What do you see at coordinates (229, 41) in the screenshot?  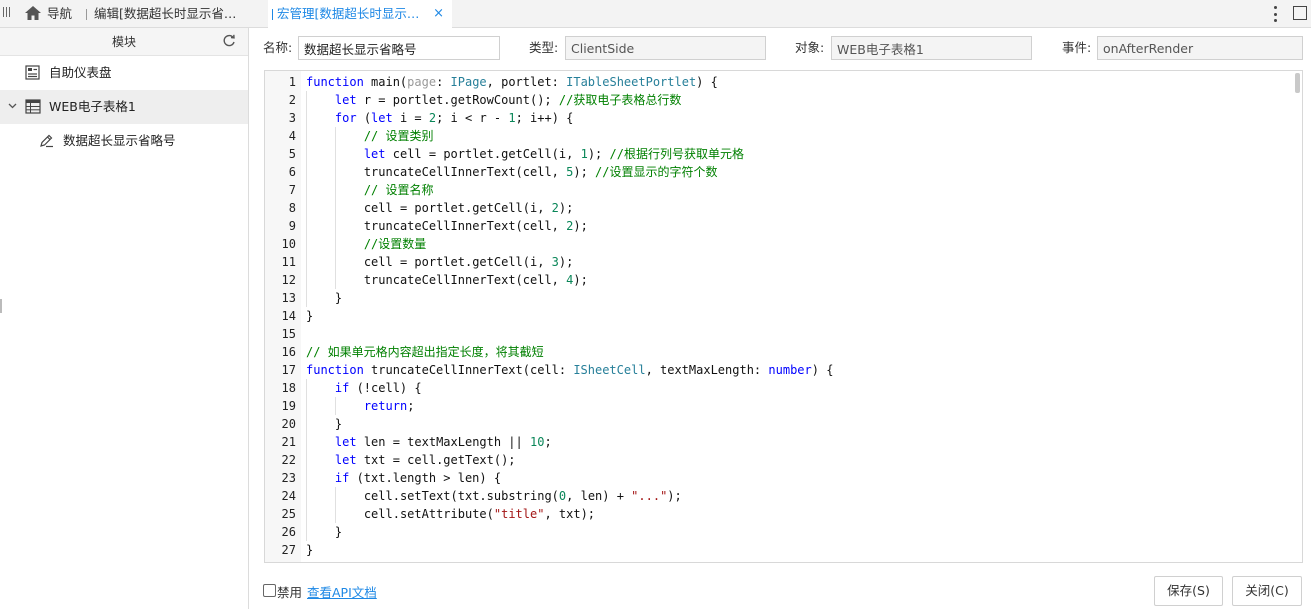 I see `refresh-icon` at bounding box center [229, 41].